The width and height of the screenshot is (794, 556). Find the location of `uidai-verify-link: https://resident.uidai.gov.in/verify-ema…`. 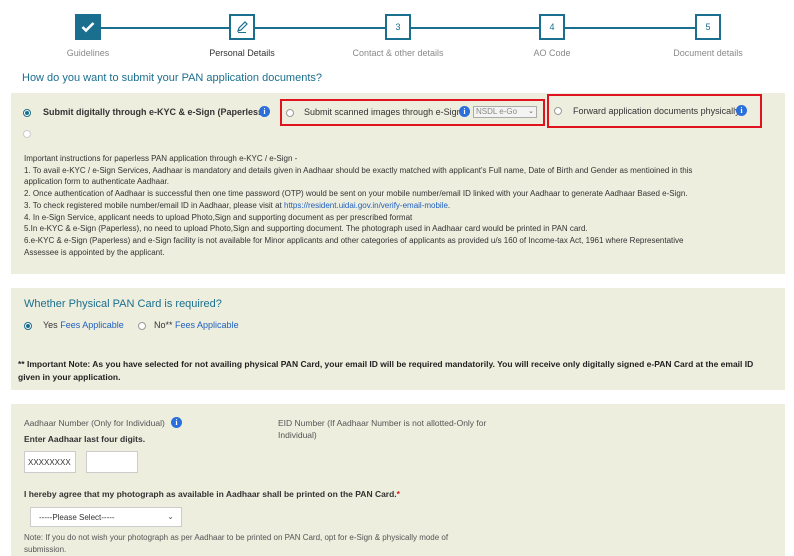

uidai-verify-link: https://resident.uidai.gov.in/verify-ema… is located at coordinates (366, 205).